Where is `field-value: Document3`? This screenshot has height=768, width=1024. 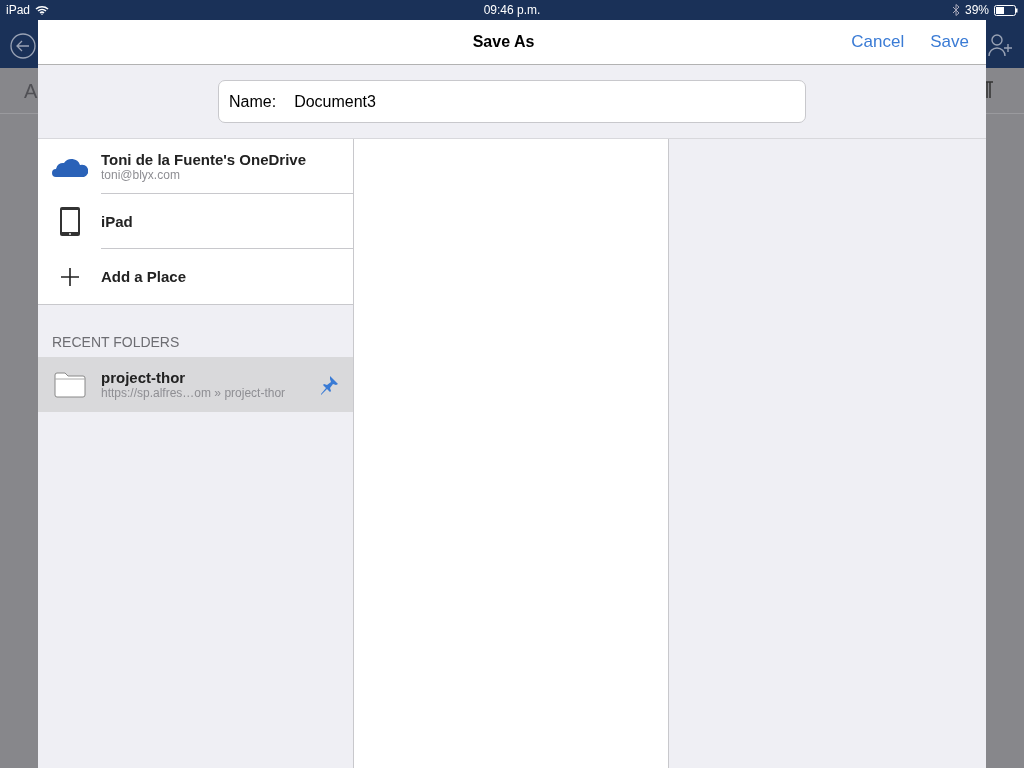
field-value: Document3 is located at coordinates (335, 101).